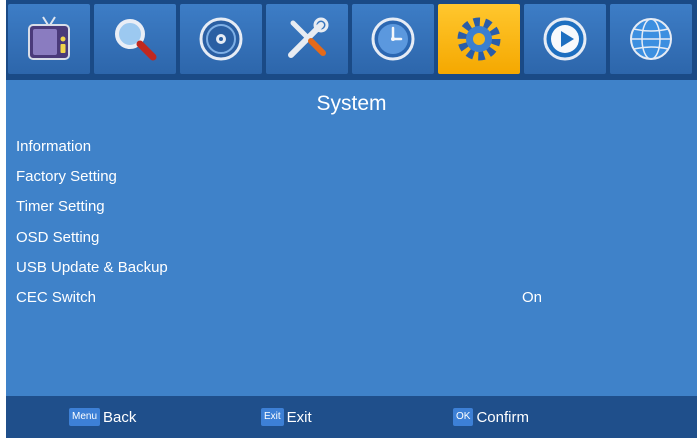 This screenshot has width=697, height=438. I want to click on disc-icon, so click(221, 39).